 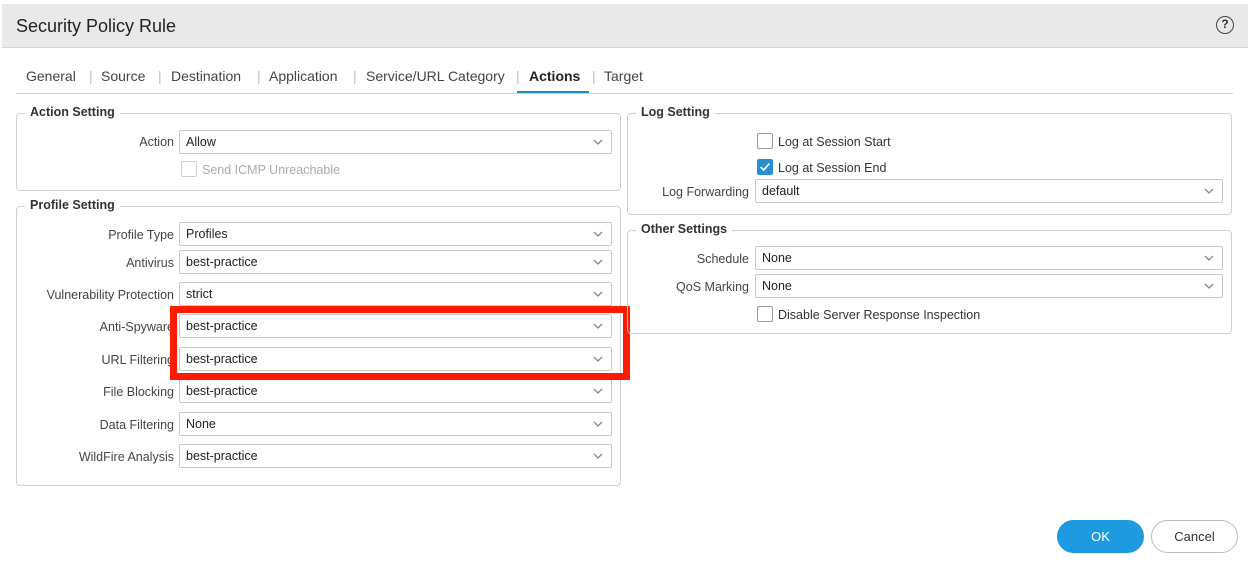 I want to click on dialog-title-bar: Security Policy Rule ?, so click(x=625, y=26).